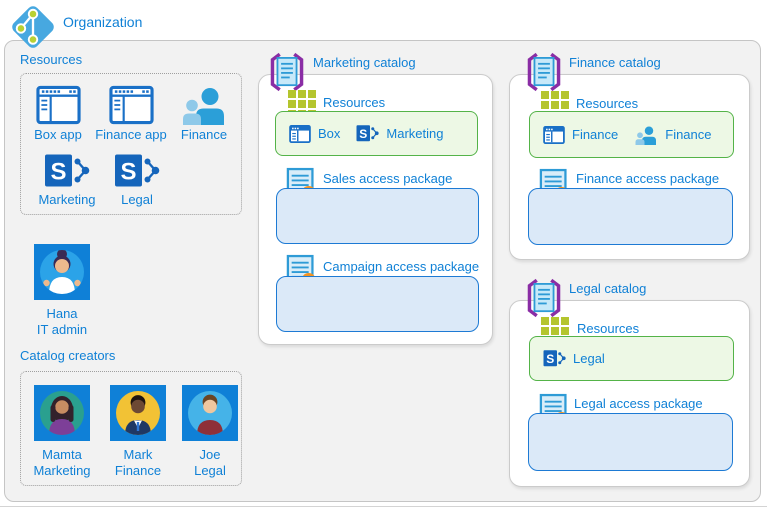  I want to click on bottom-frame-line, so click(383, 506).